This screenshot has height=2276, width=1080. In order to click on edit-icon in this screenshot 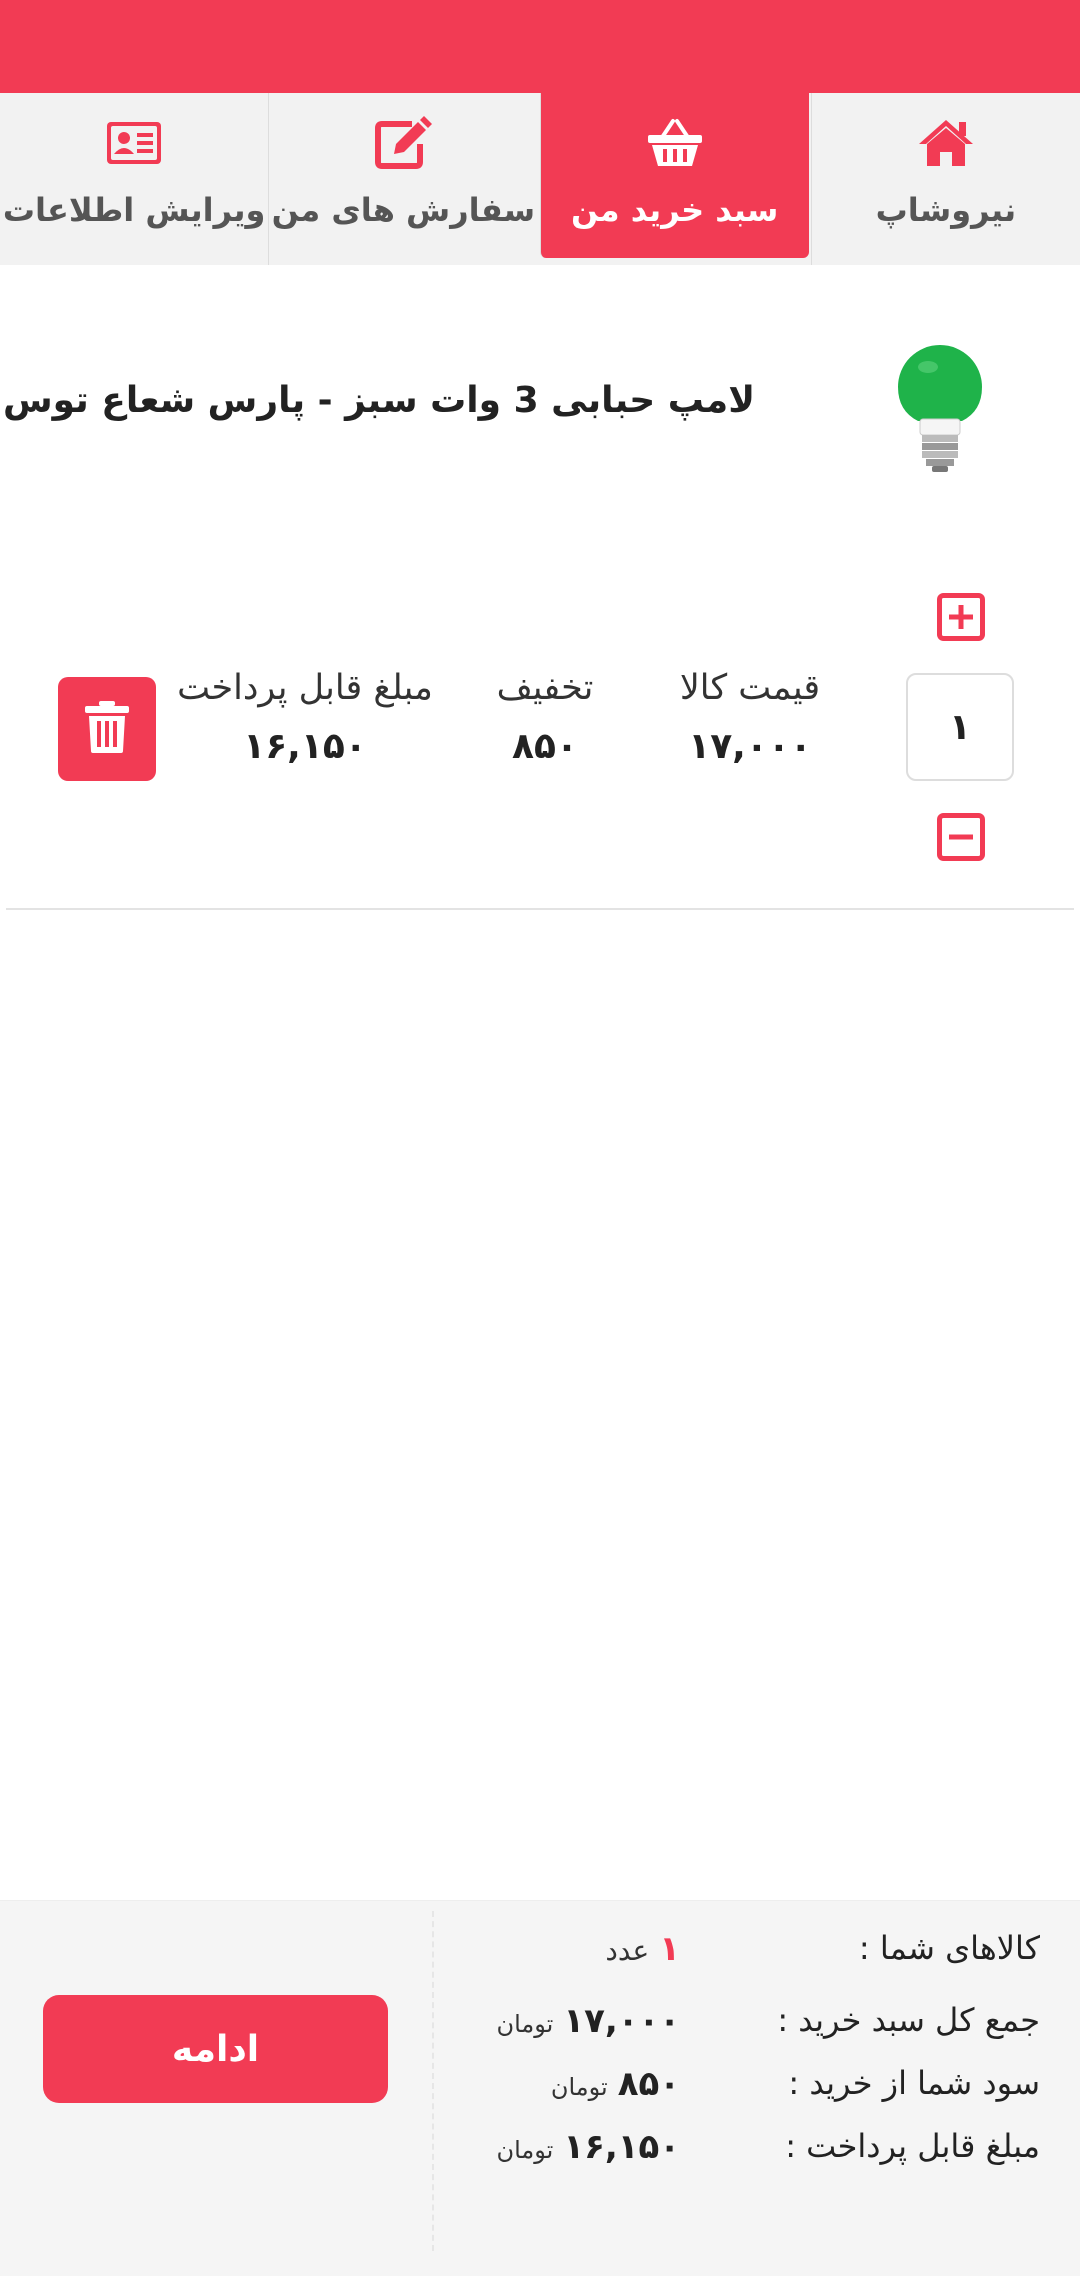, I will do `click(403, 143)`.